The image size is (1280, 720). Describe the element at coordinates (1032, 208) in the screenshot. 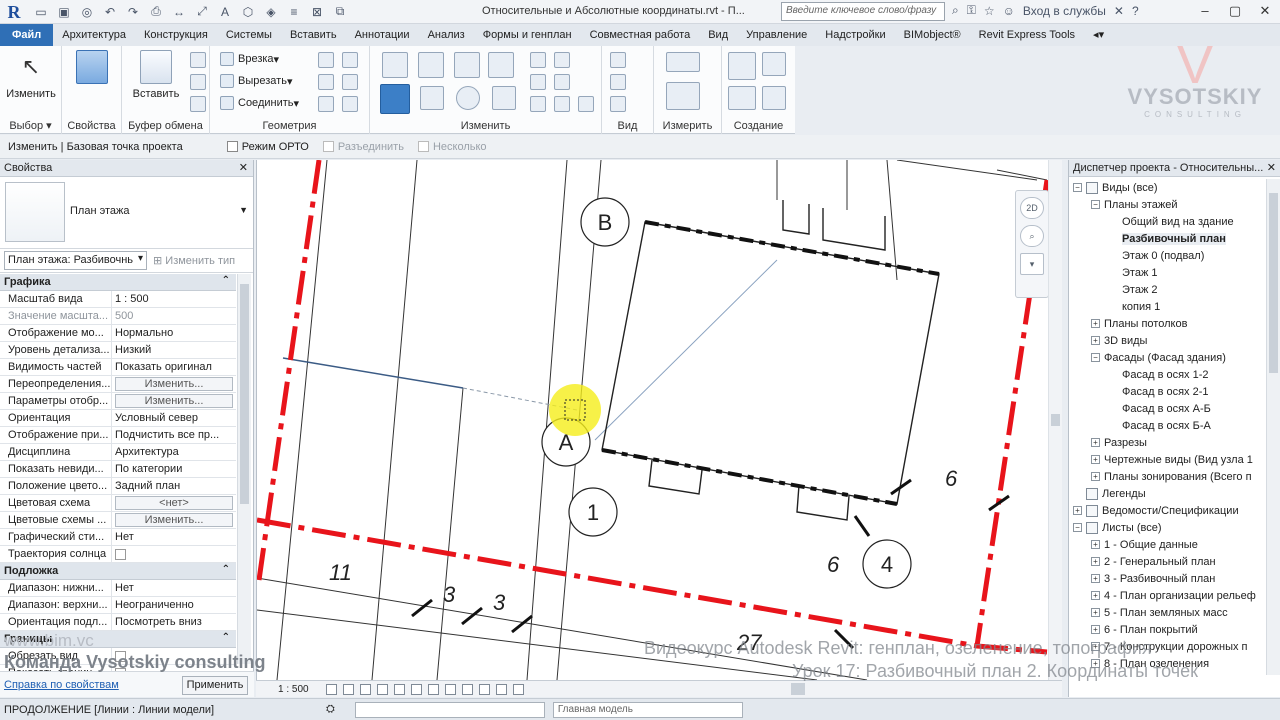

I see `steering-wheel-icon: 2D` at that location.